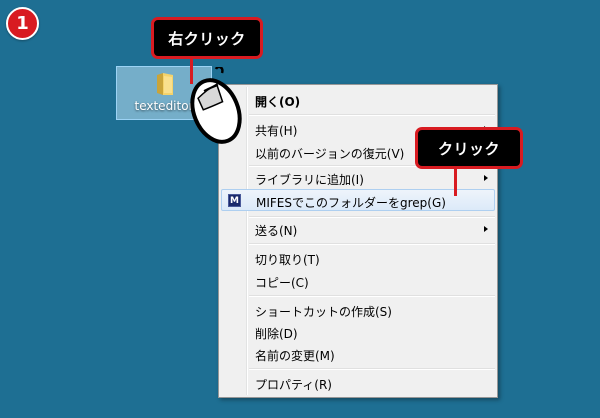 The image size is (600, 418). What do you see at coordinates (330, 154) in the screenshot?
I see `menu-item-label: 以前のバージョンの復元(V)` at bounding box center [330, 154].